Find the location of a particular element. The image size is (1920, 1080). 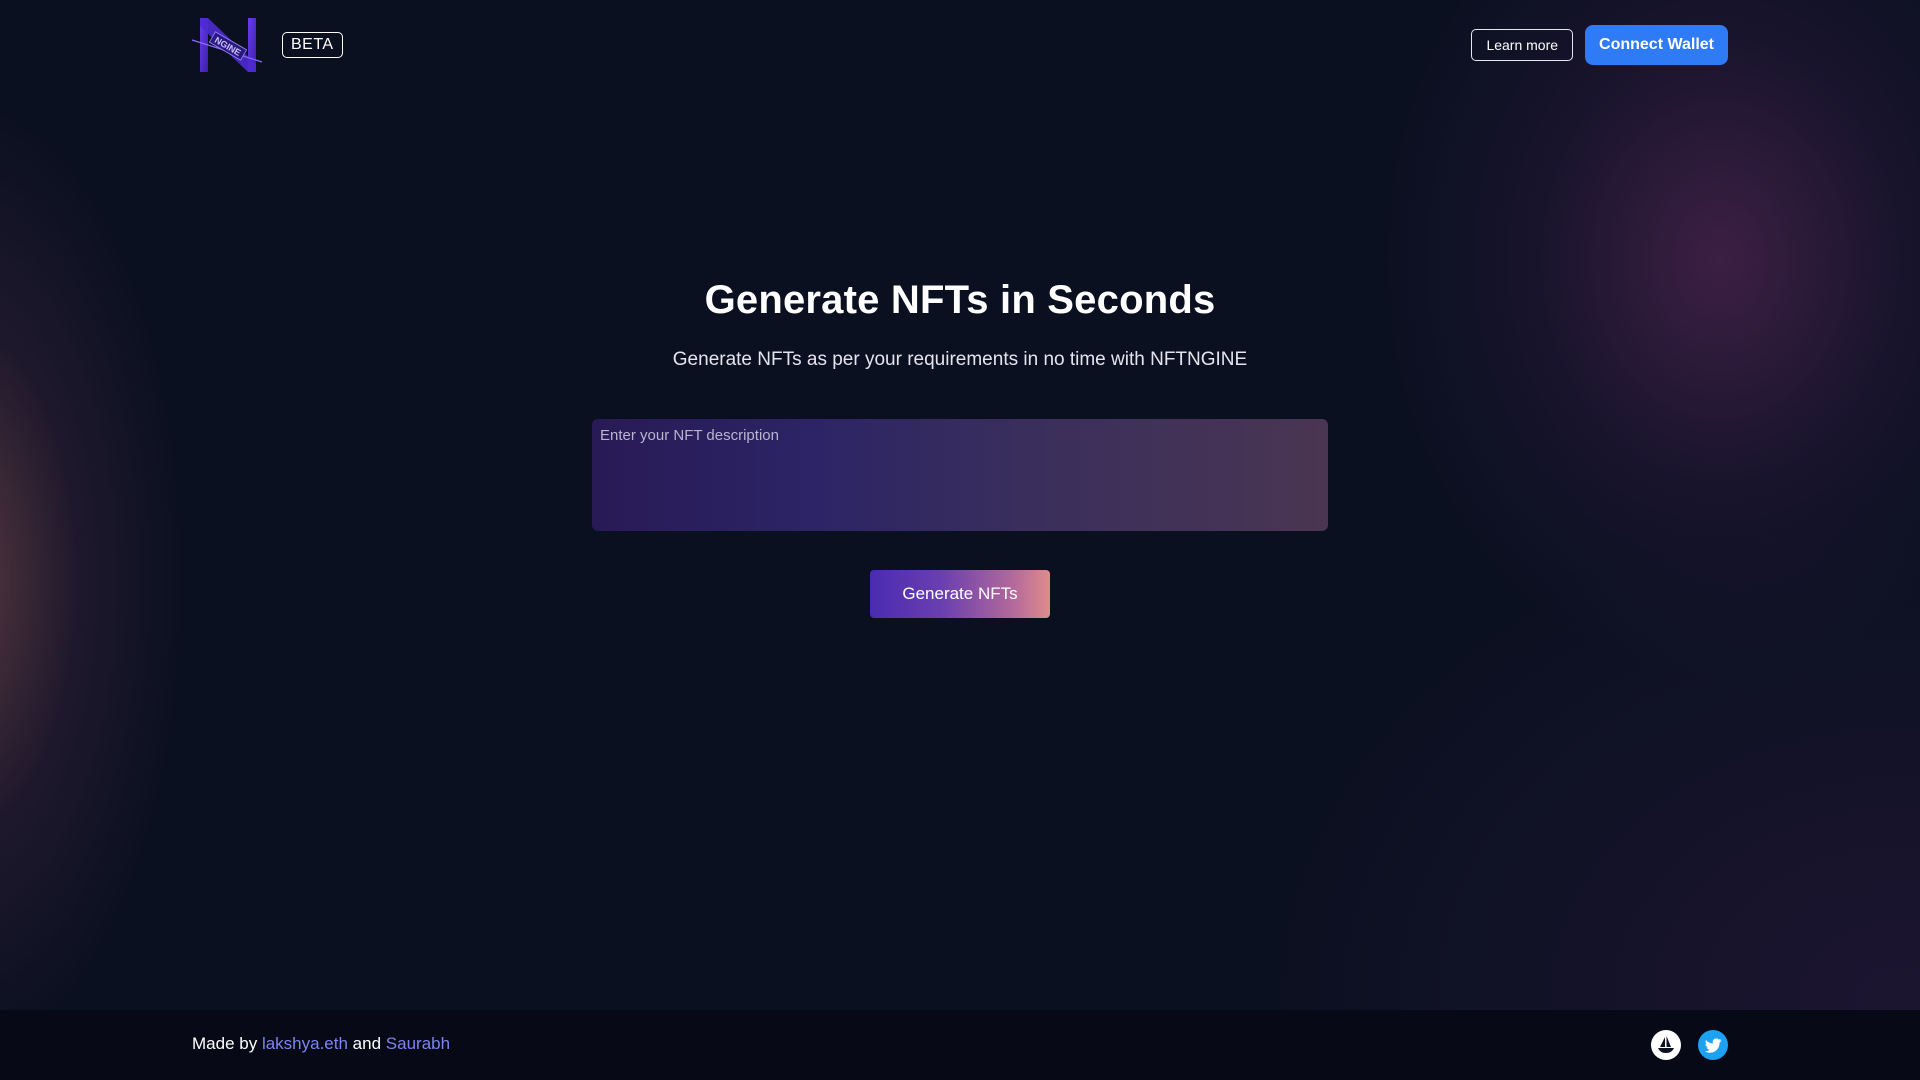

beta-badge: BETA is located at coordinates (312, 45).